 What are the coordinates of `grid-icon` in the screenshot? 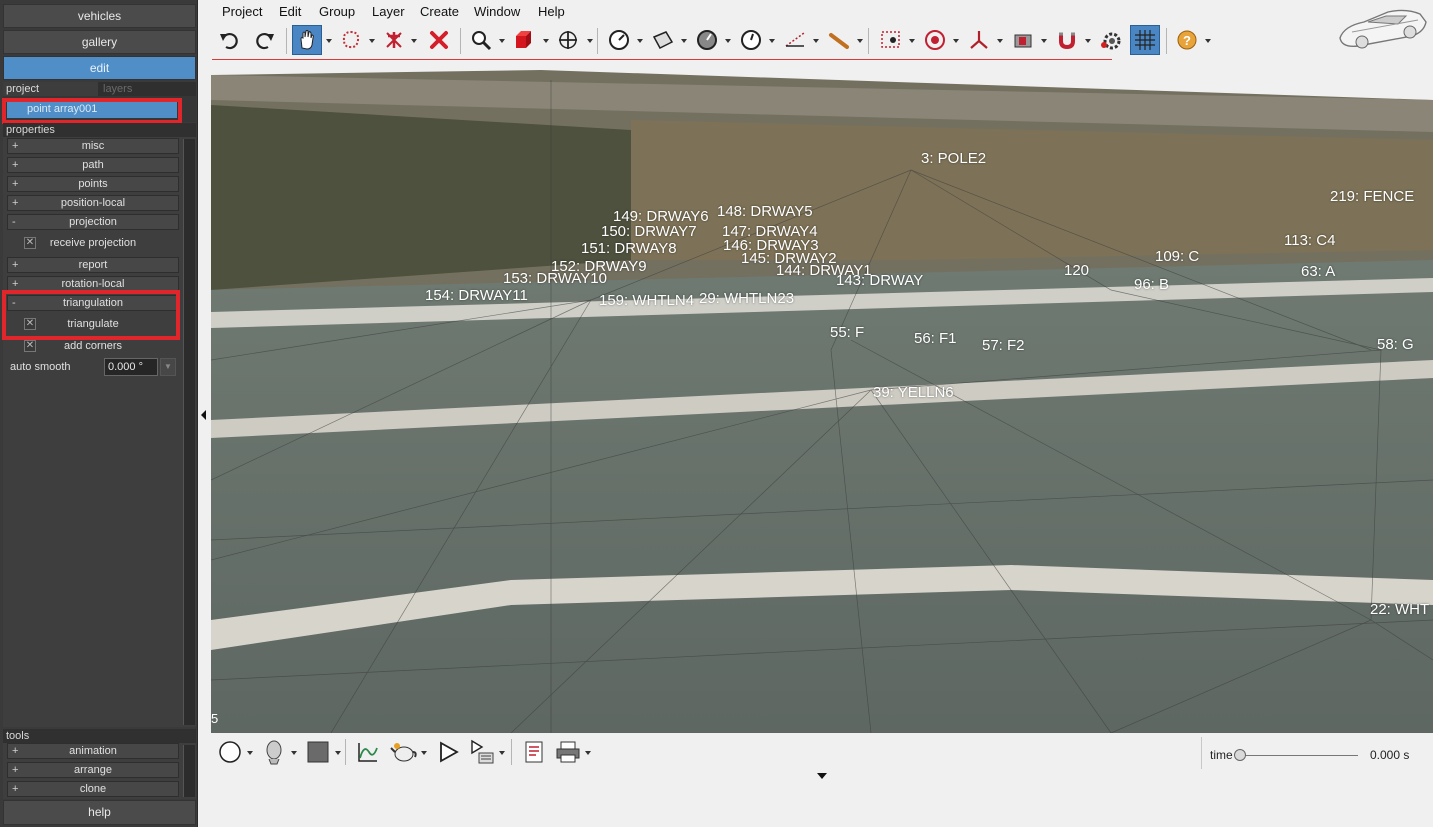 It's located at (1145, 40).